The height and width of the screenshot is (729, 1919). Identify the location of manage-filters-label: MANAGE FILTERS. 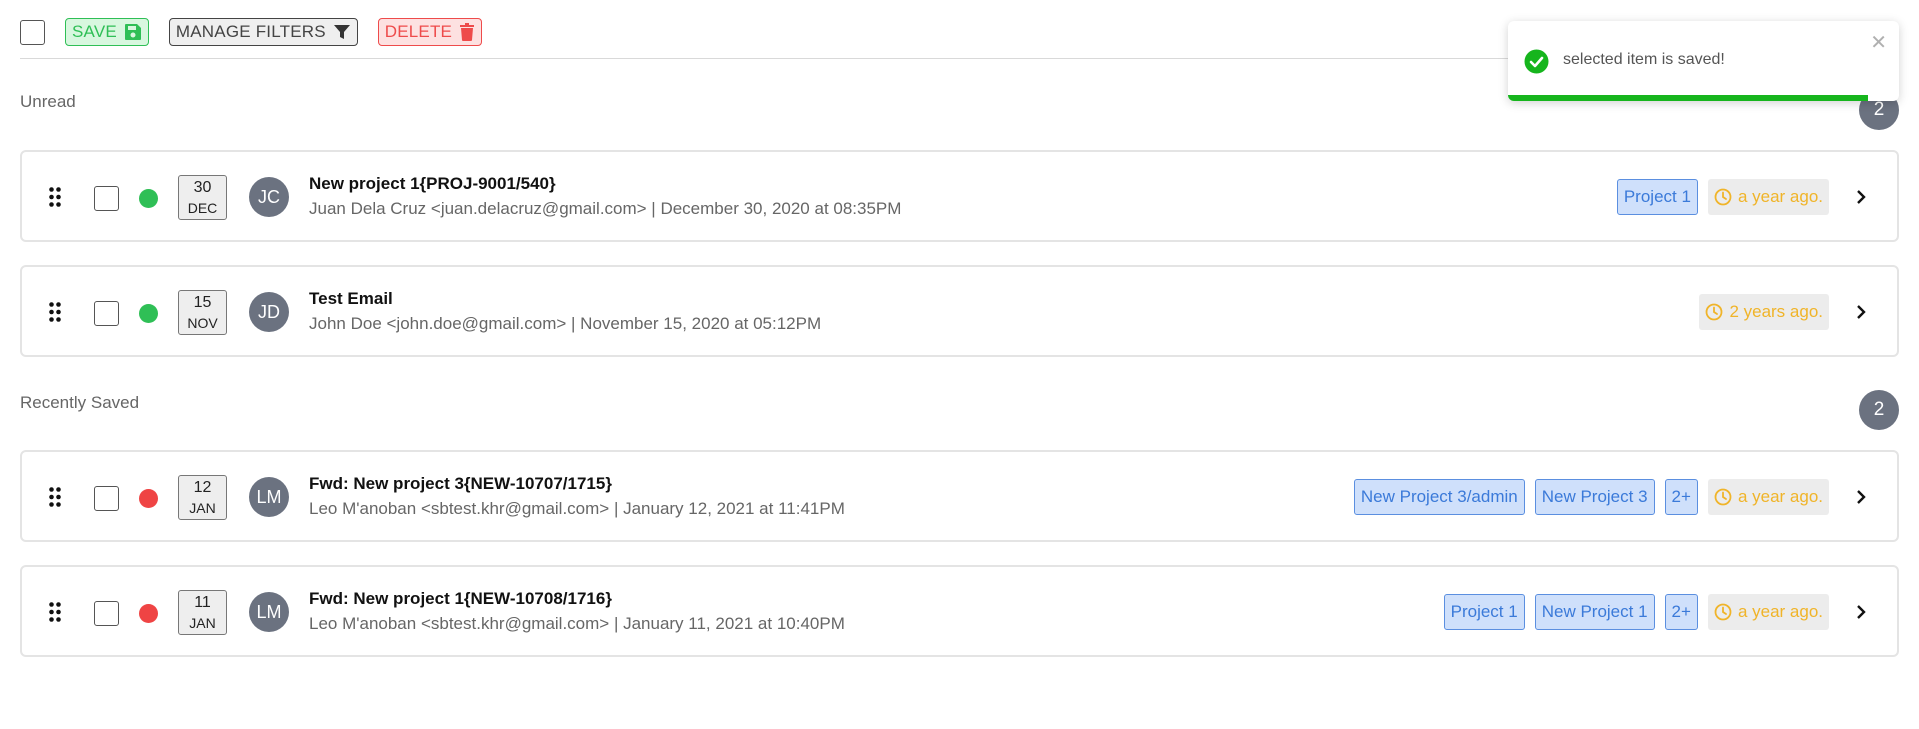
(250, 31).